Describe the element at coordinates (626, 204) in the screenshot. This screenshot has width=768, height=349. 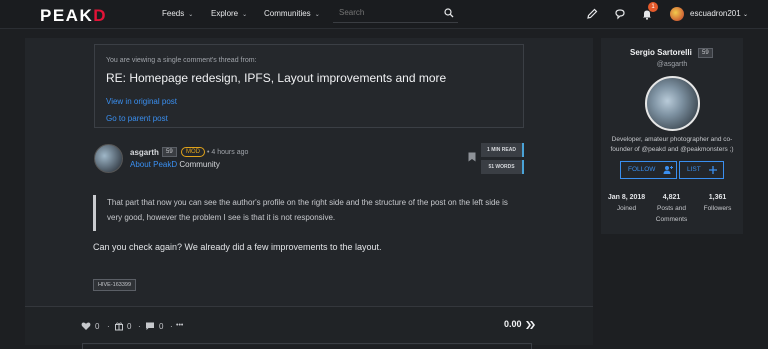
I see `stat-joined: Jan 8, 2018 Joined` at that location.